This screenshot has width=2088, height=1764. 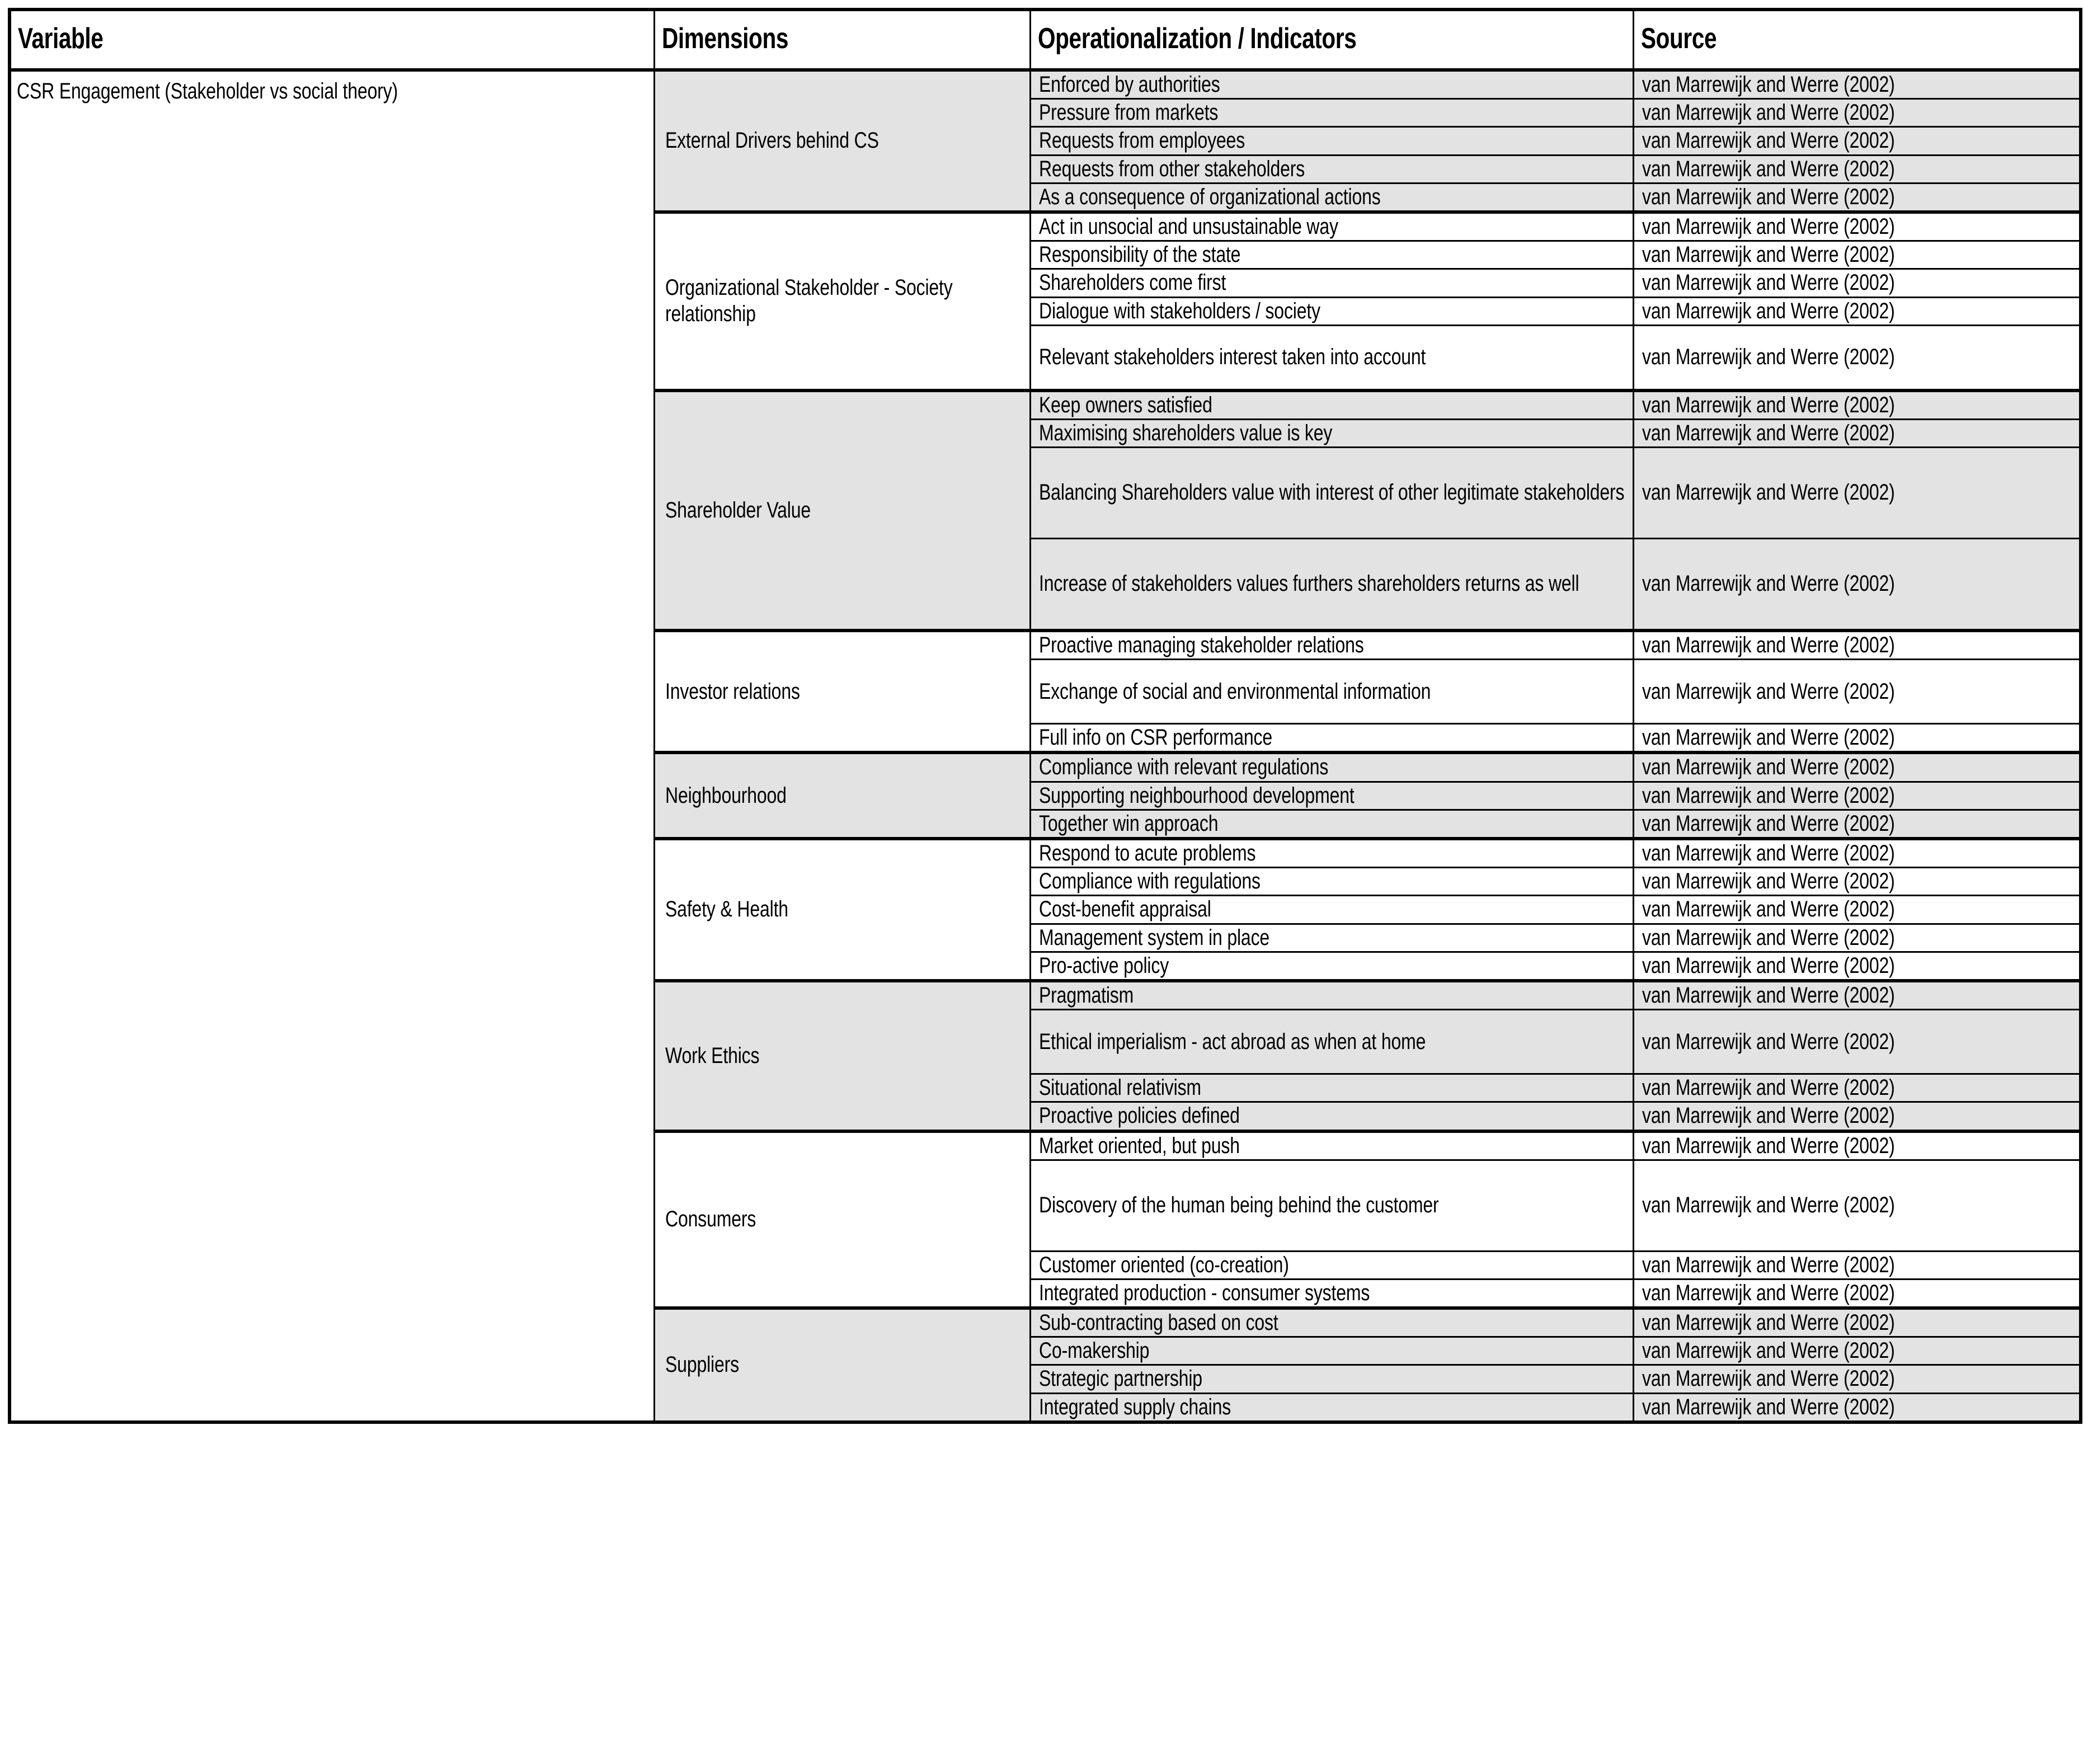 I want to click on indicator-cell: Shareholders come first, so click(x=1331, y=283).